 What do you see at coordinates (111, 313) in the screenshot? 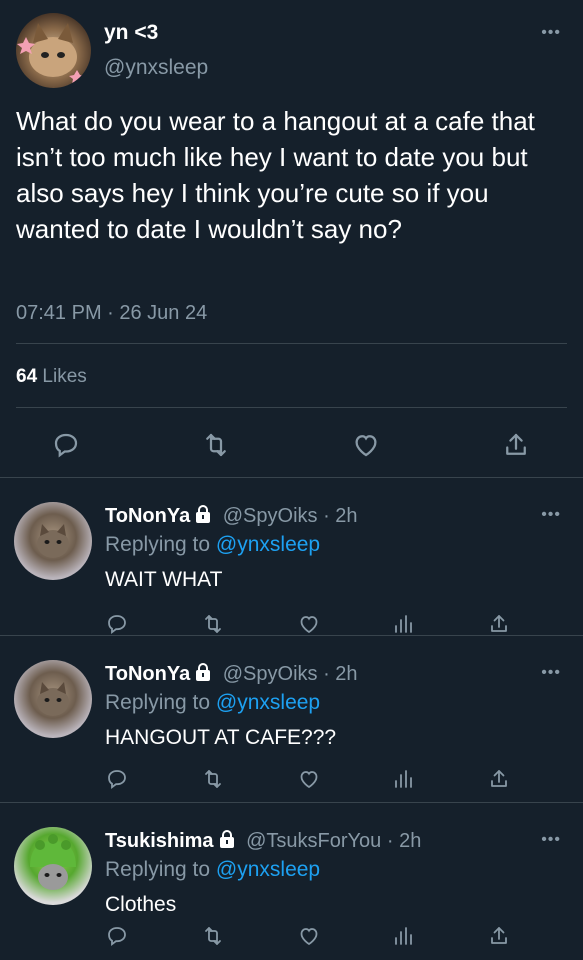
I see `tweet-timestamp: 07:41 PM · 26 Jun 24` at bounding box center [111, 313].